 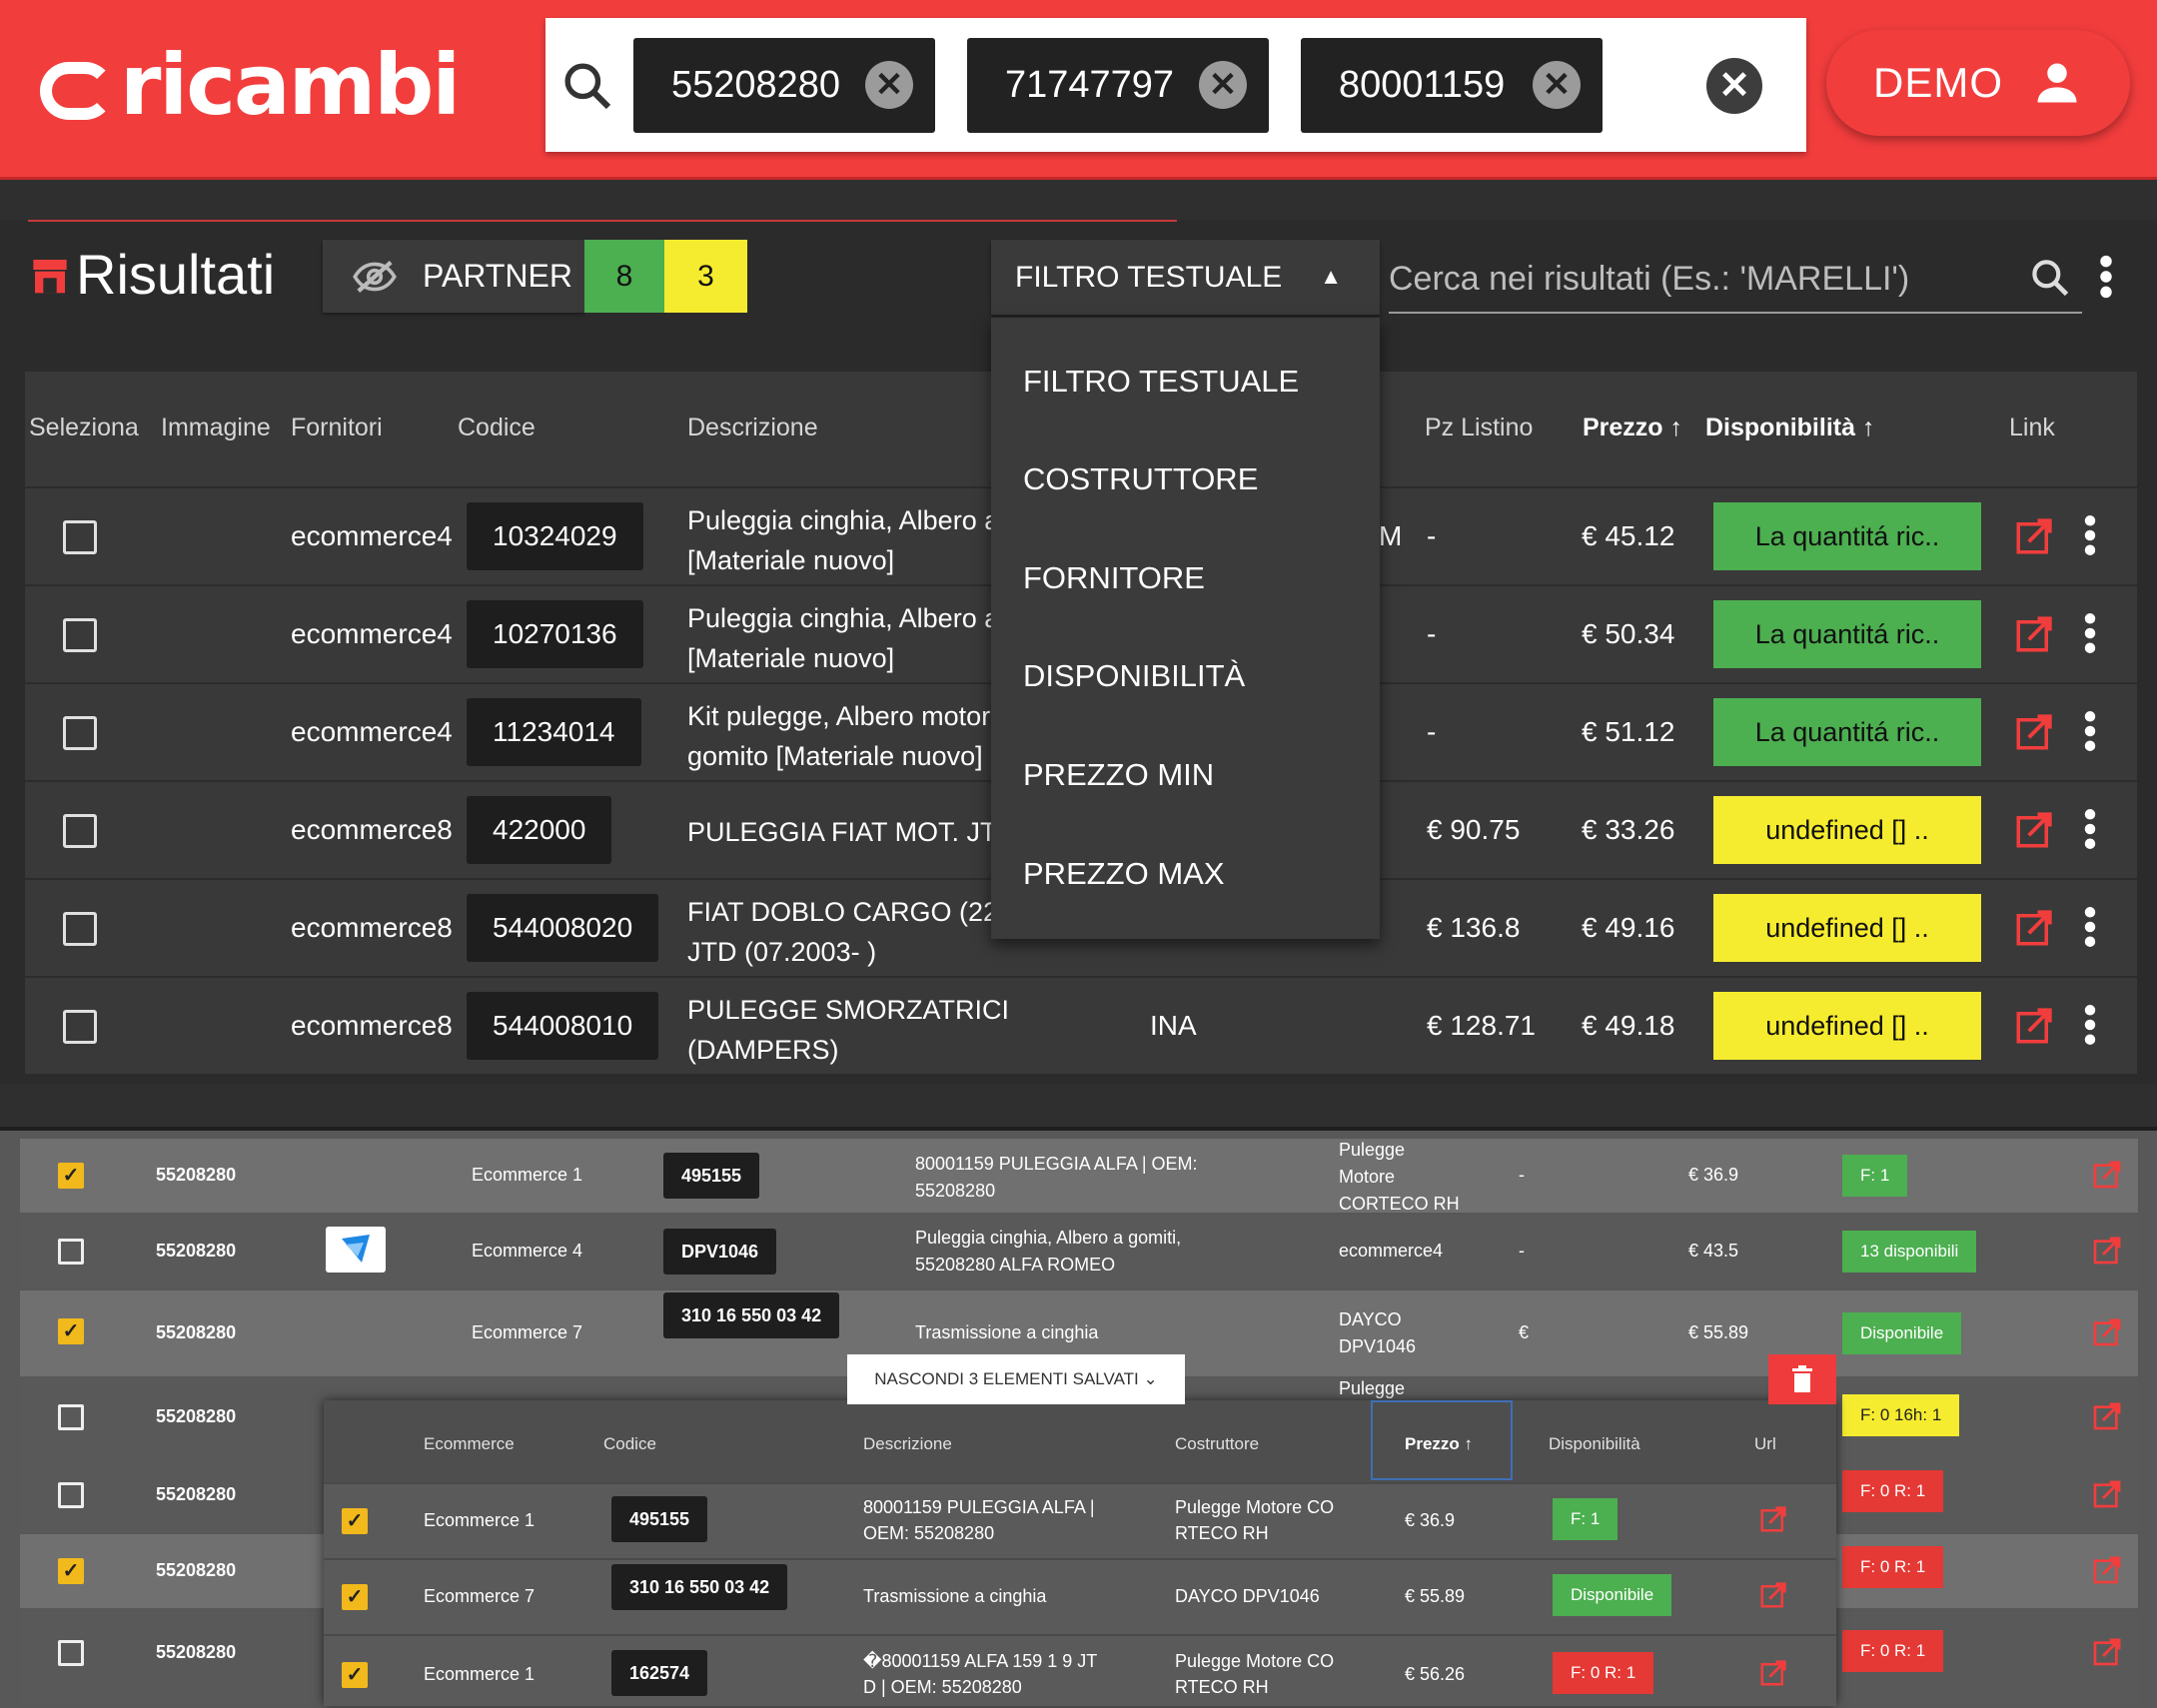 What do you see at coordinates (1734, 86) in the screenshot?
I see `clear-search-icon: ✕` at bounding box center [1734, 86].